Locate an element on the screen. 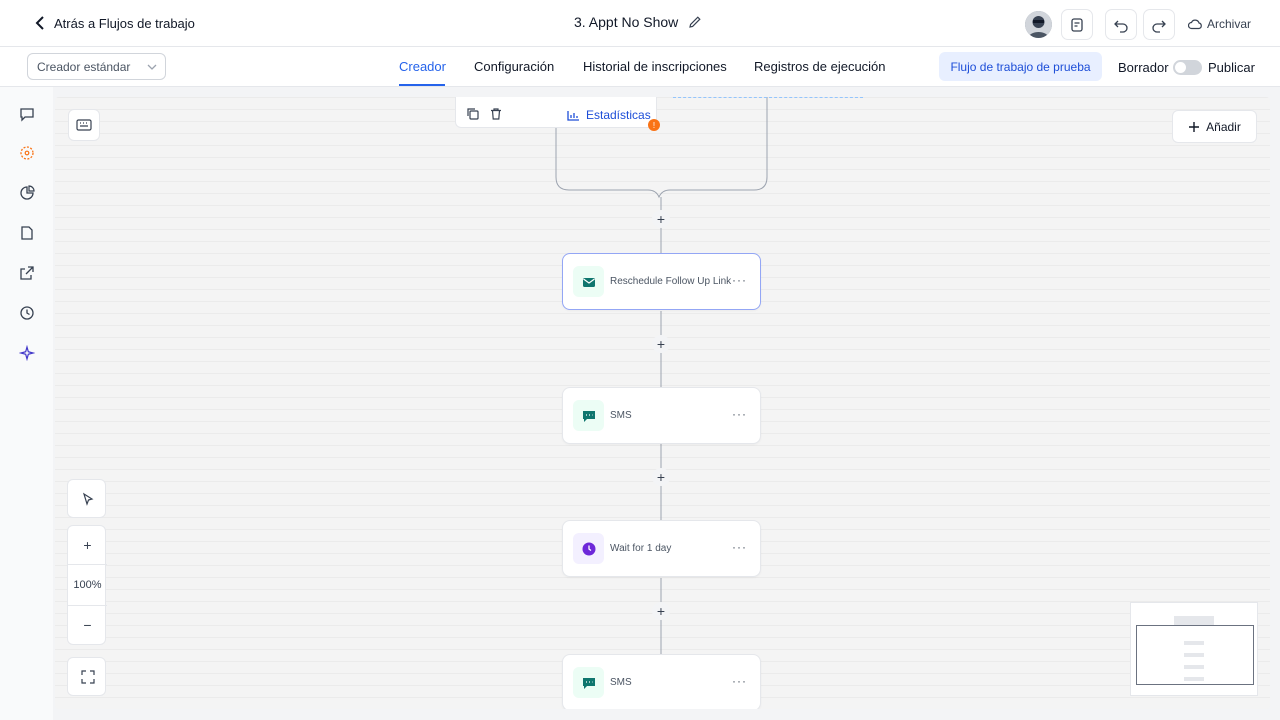 This screenshot has width=1280, height=720. warning-badge: ! is located at coordinates (654, 125).